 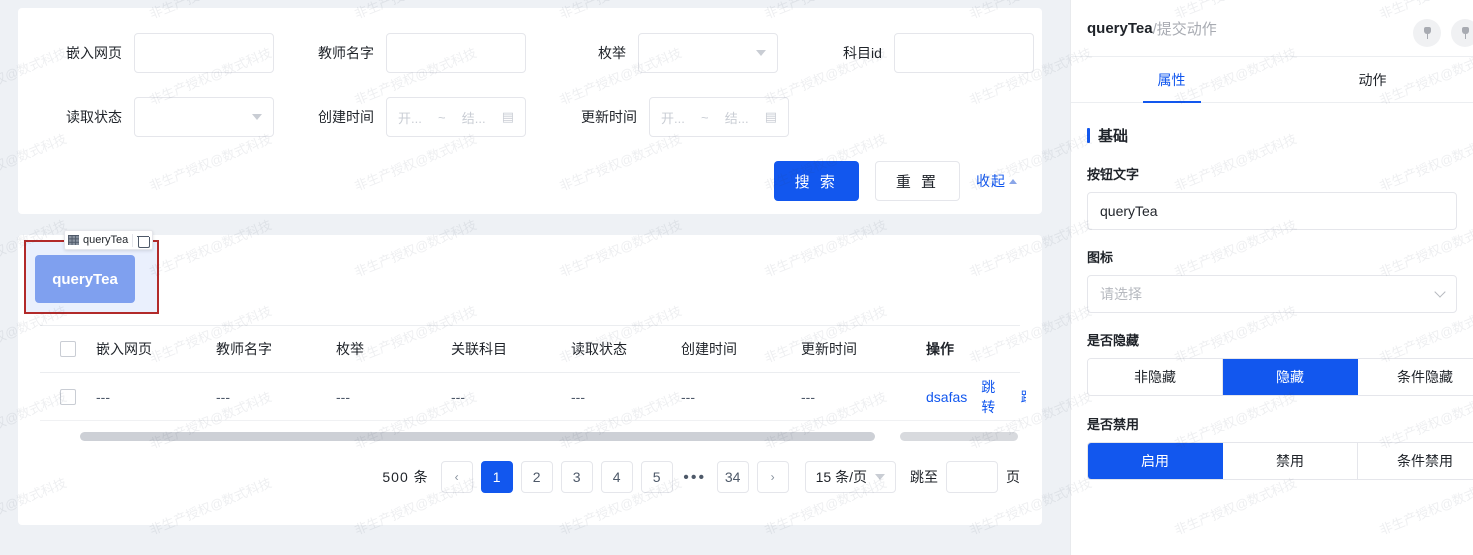 What do you see at coordinates (109, 240) in the screenshot?
I see `widget-toolbar: queryTea` at bounding box center [109, 240].